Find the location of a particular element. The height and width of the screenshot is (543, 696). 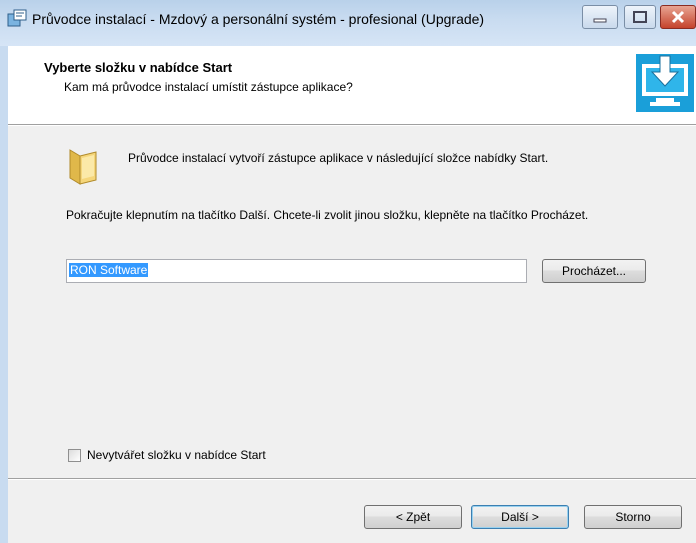

cancel-button: Storno is located at coordinates (633, 517).